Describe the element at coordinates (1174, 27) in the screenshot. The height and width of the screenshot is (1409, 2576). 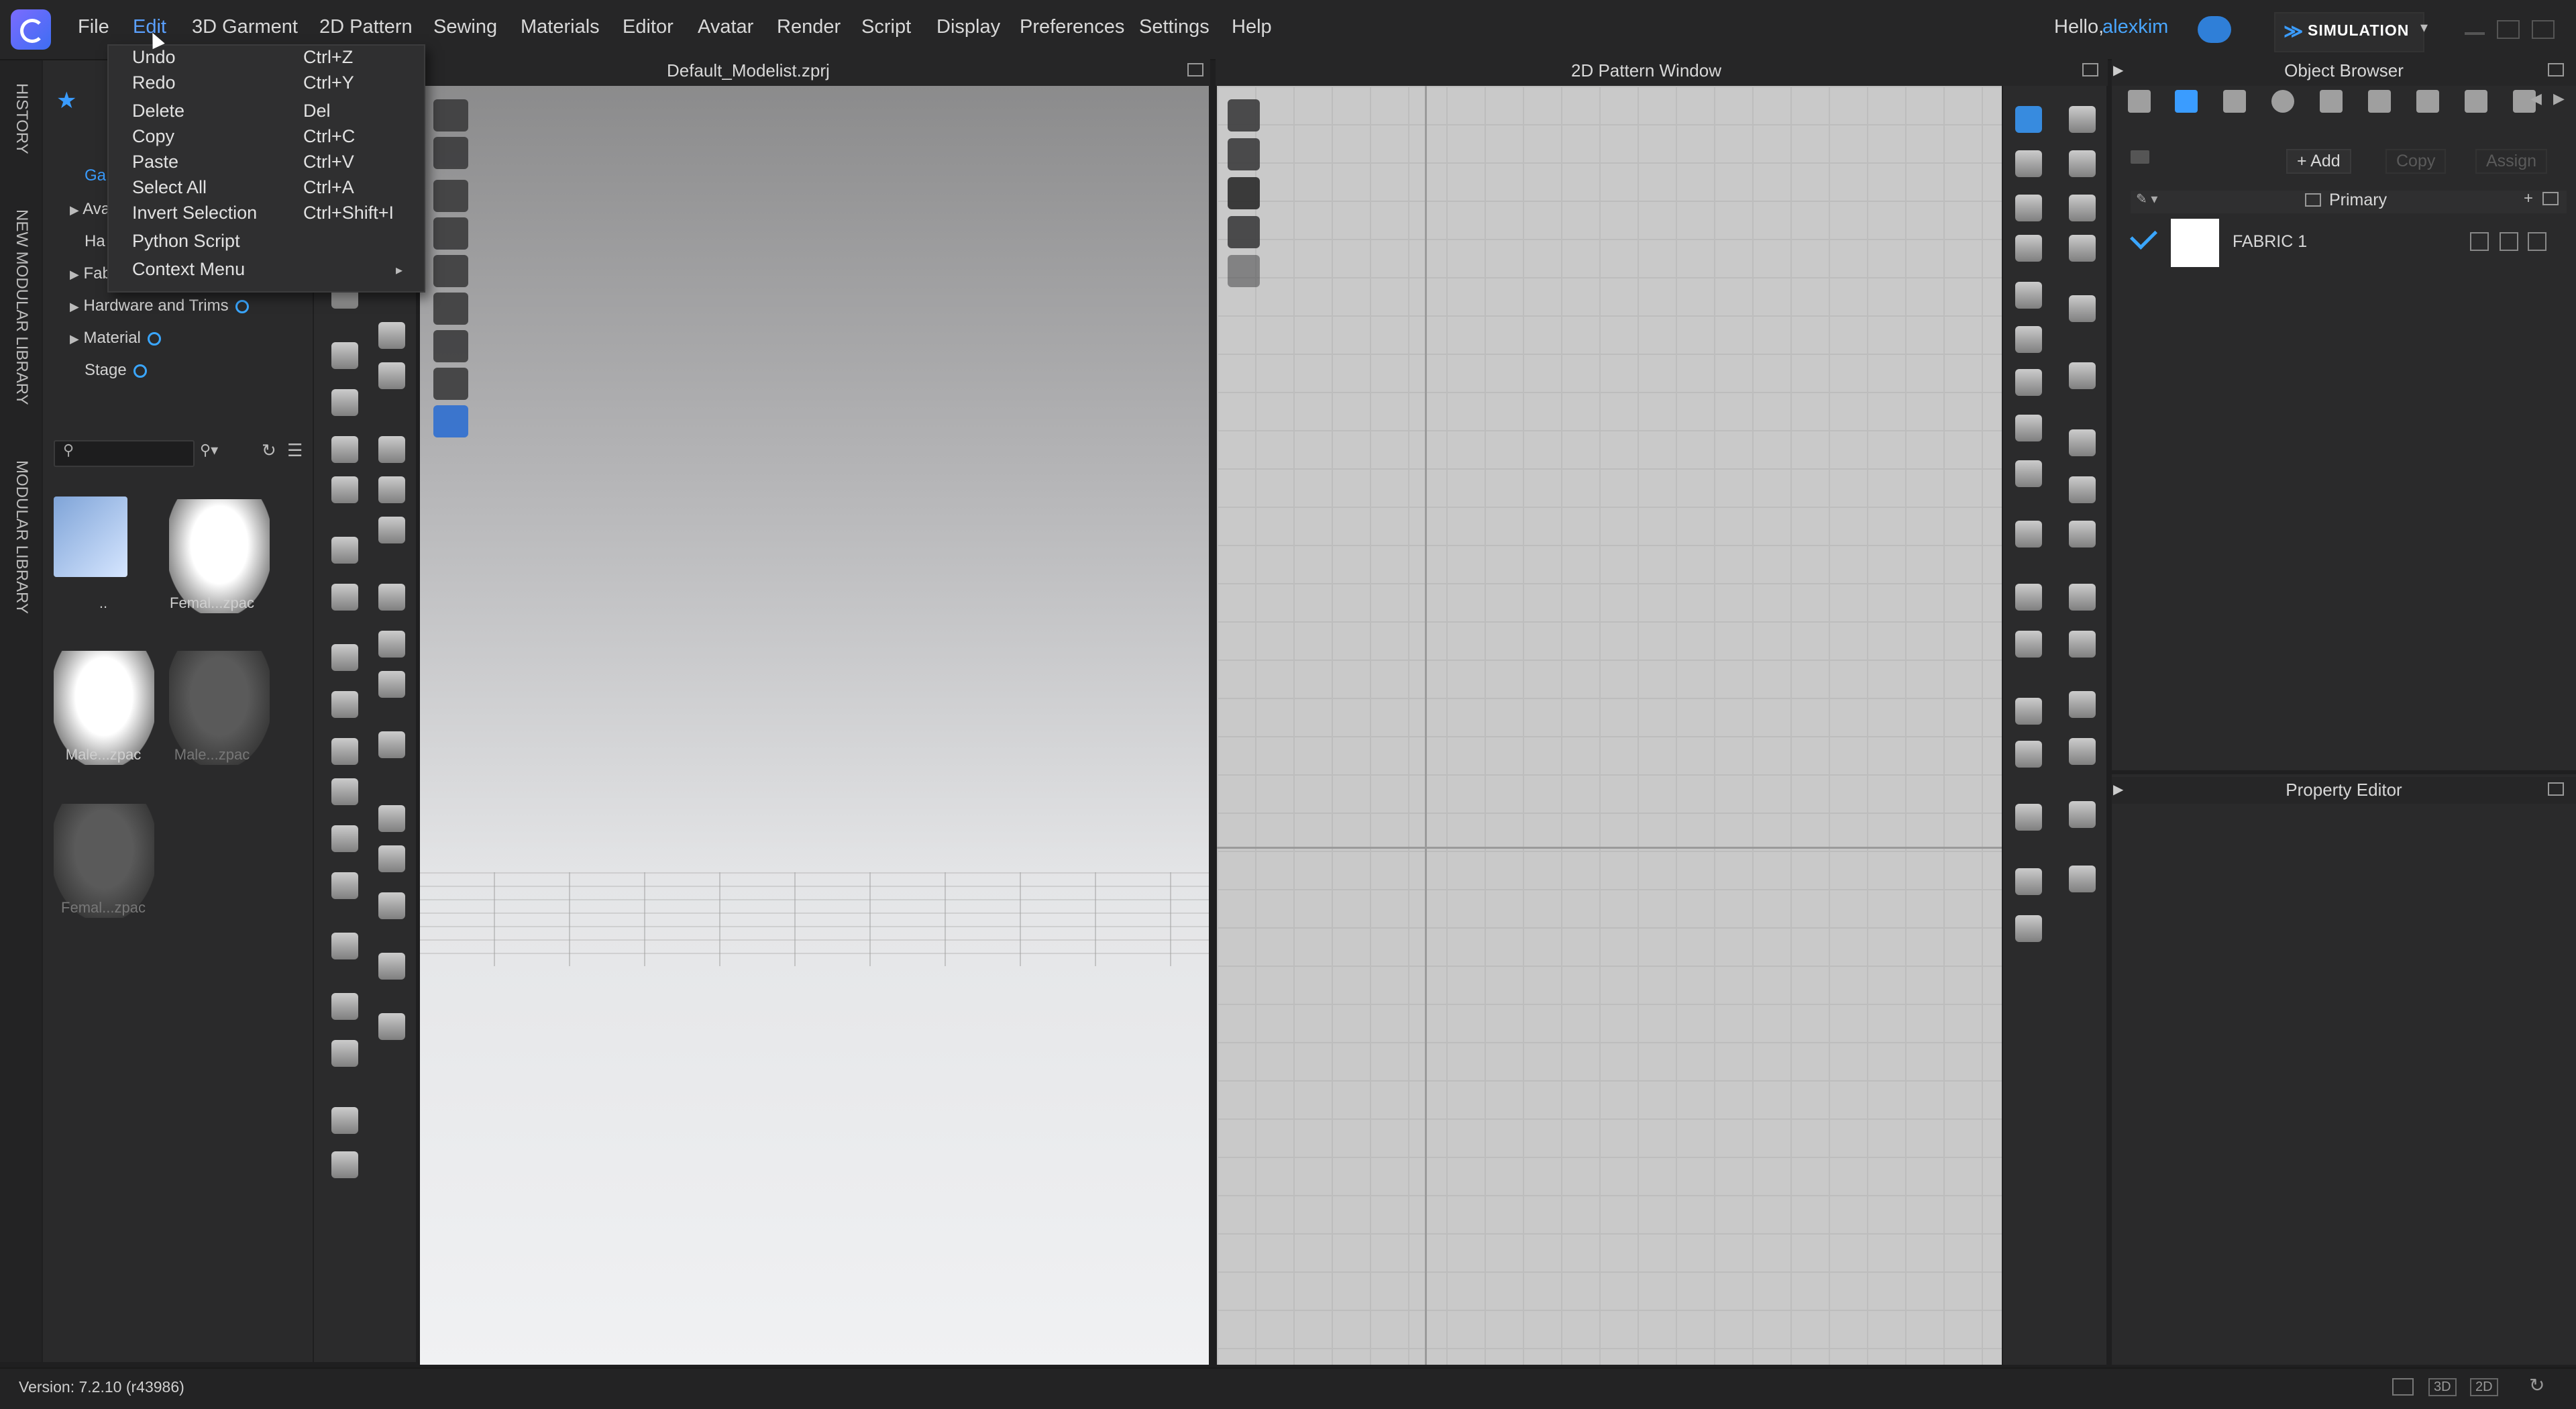
I see `menu-settings: Settings` at that location.